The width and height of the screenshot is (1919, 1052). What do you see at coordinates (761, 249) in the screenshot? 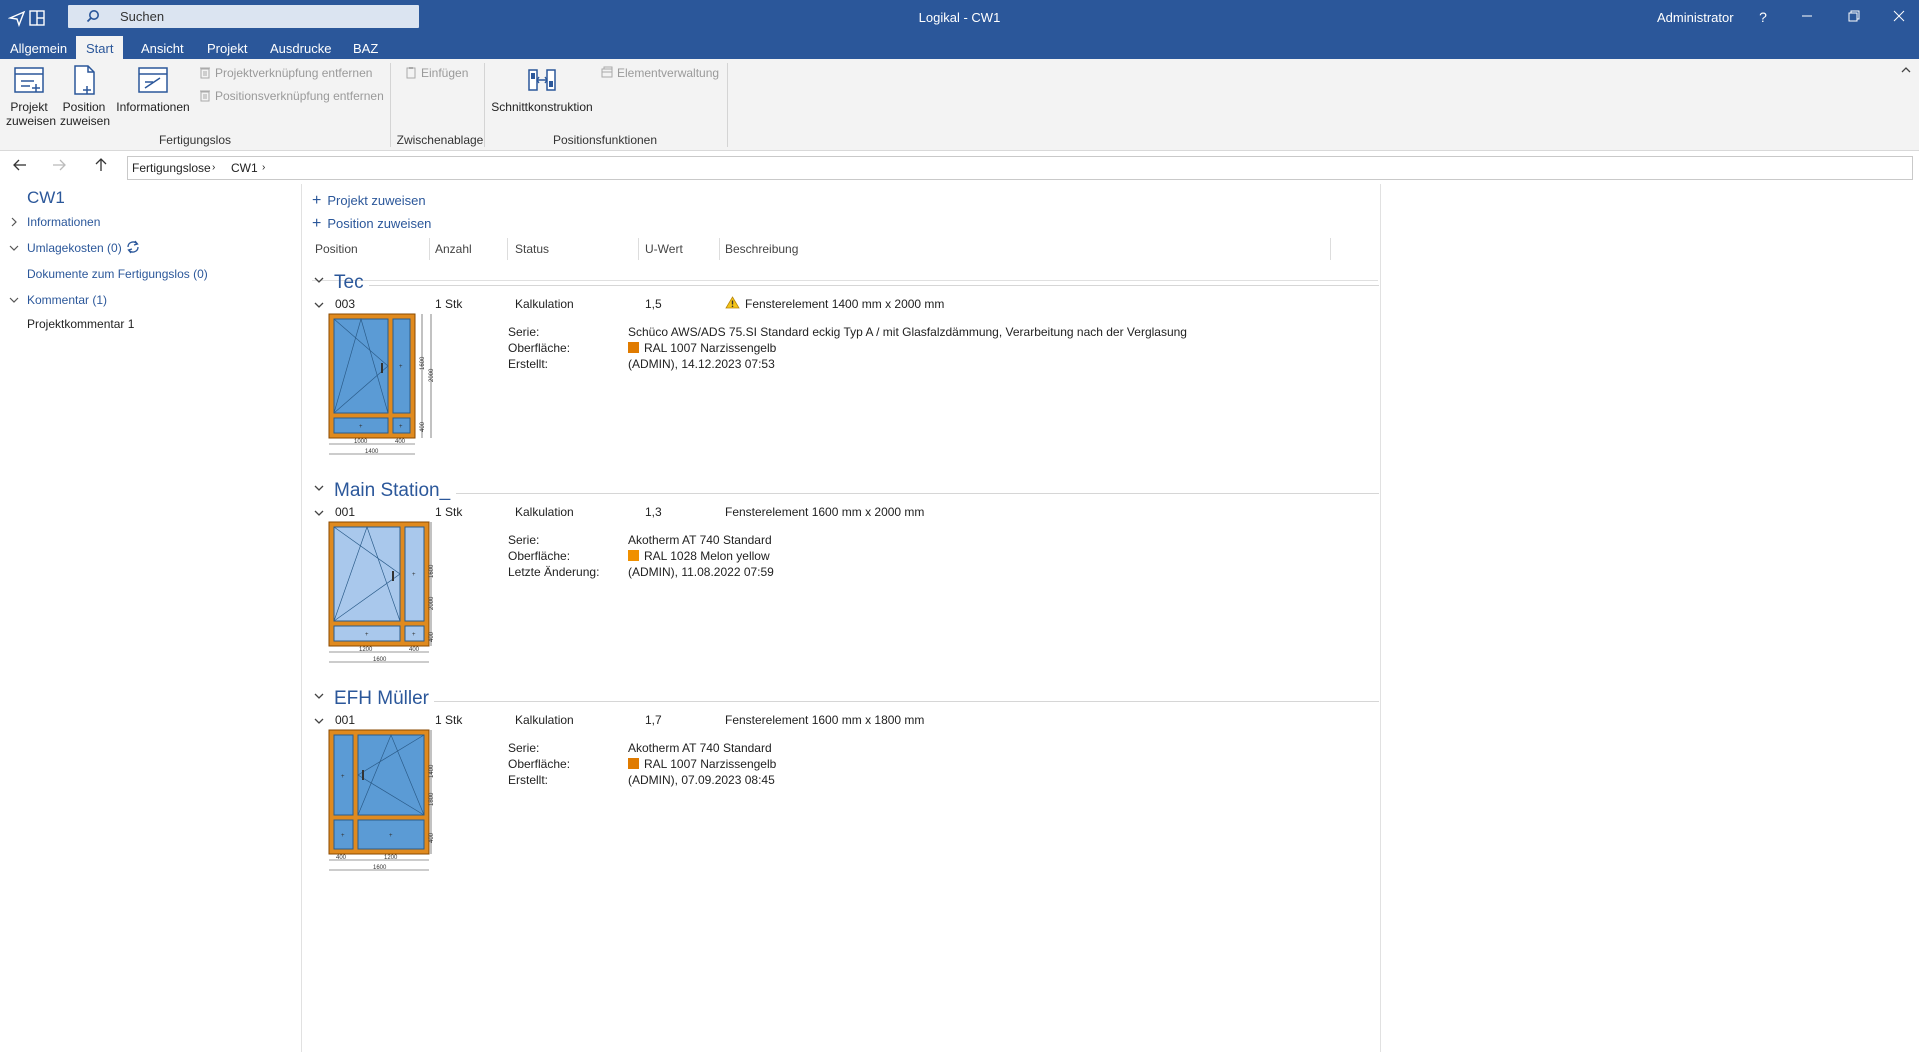
I see `column-header-beschreibung: Beschreibung` at bounding box center [761, 249].